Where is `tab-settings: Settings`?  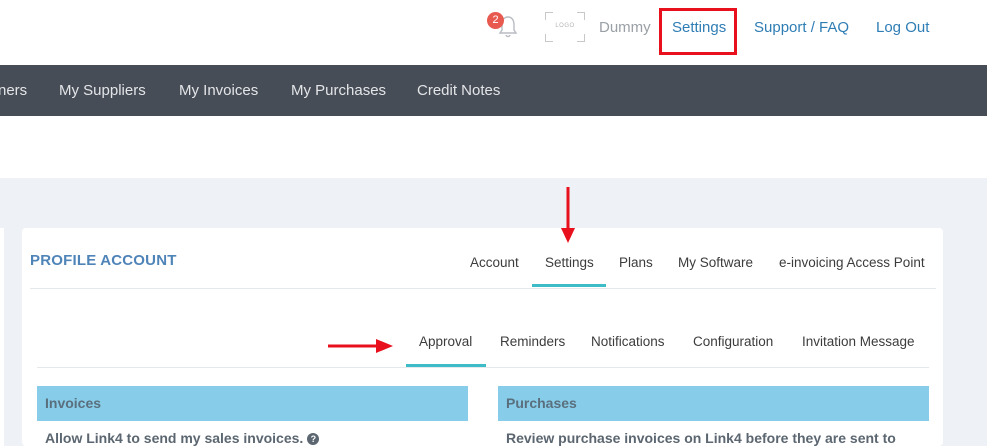
tab-settings: Settings is located at coordinates (569, 262).